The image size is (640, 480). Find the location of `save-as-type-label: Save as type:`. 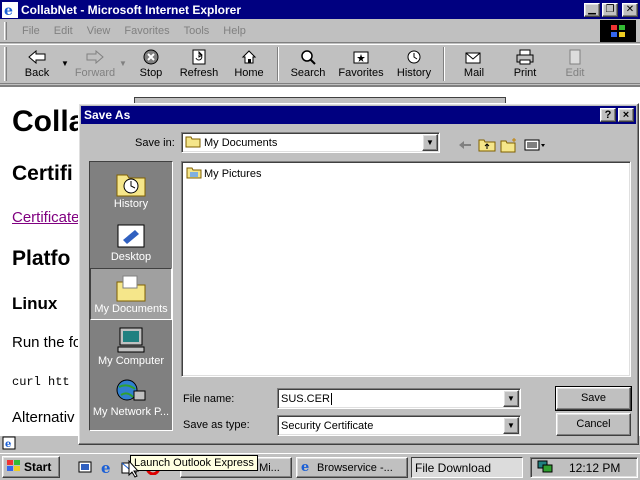

save-as-type-label: Save as type: is located at coordinates (216, 425).